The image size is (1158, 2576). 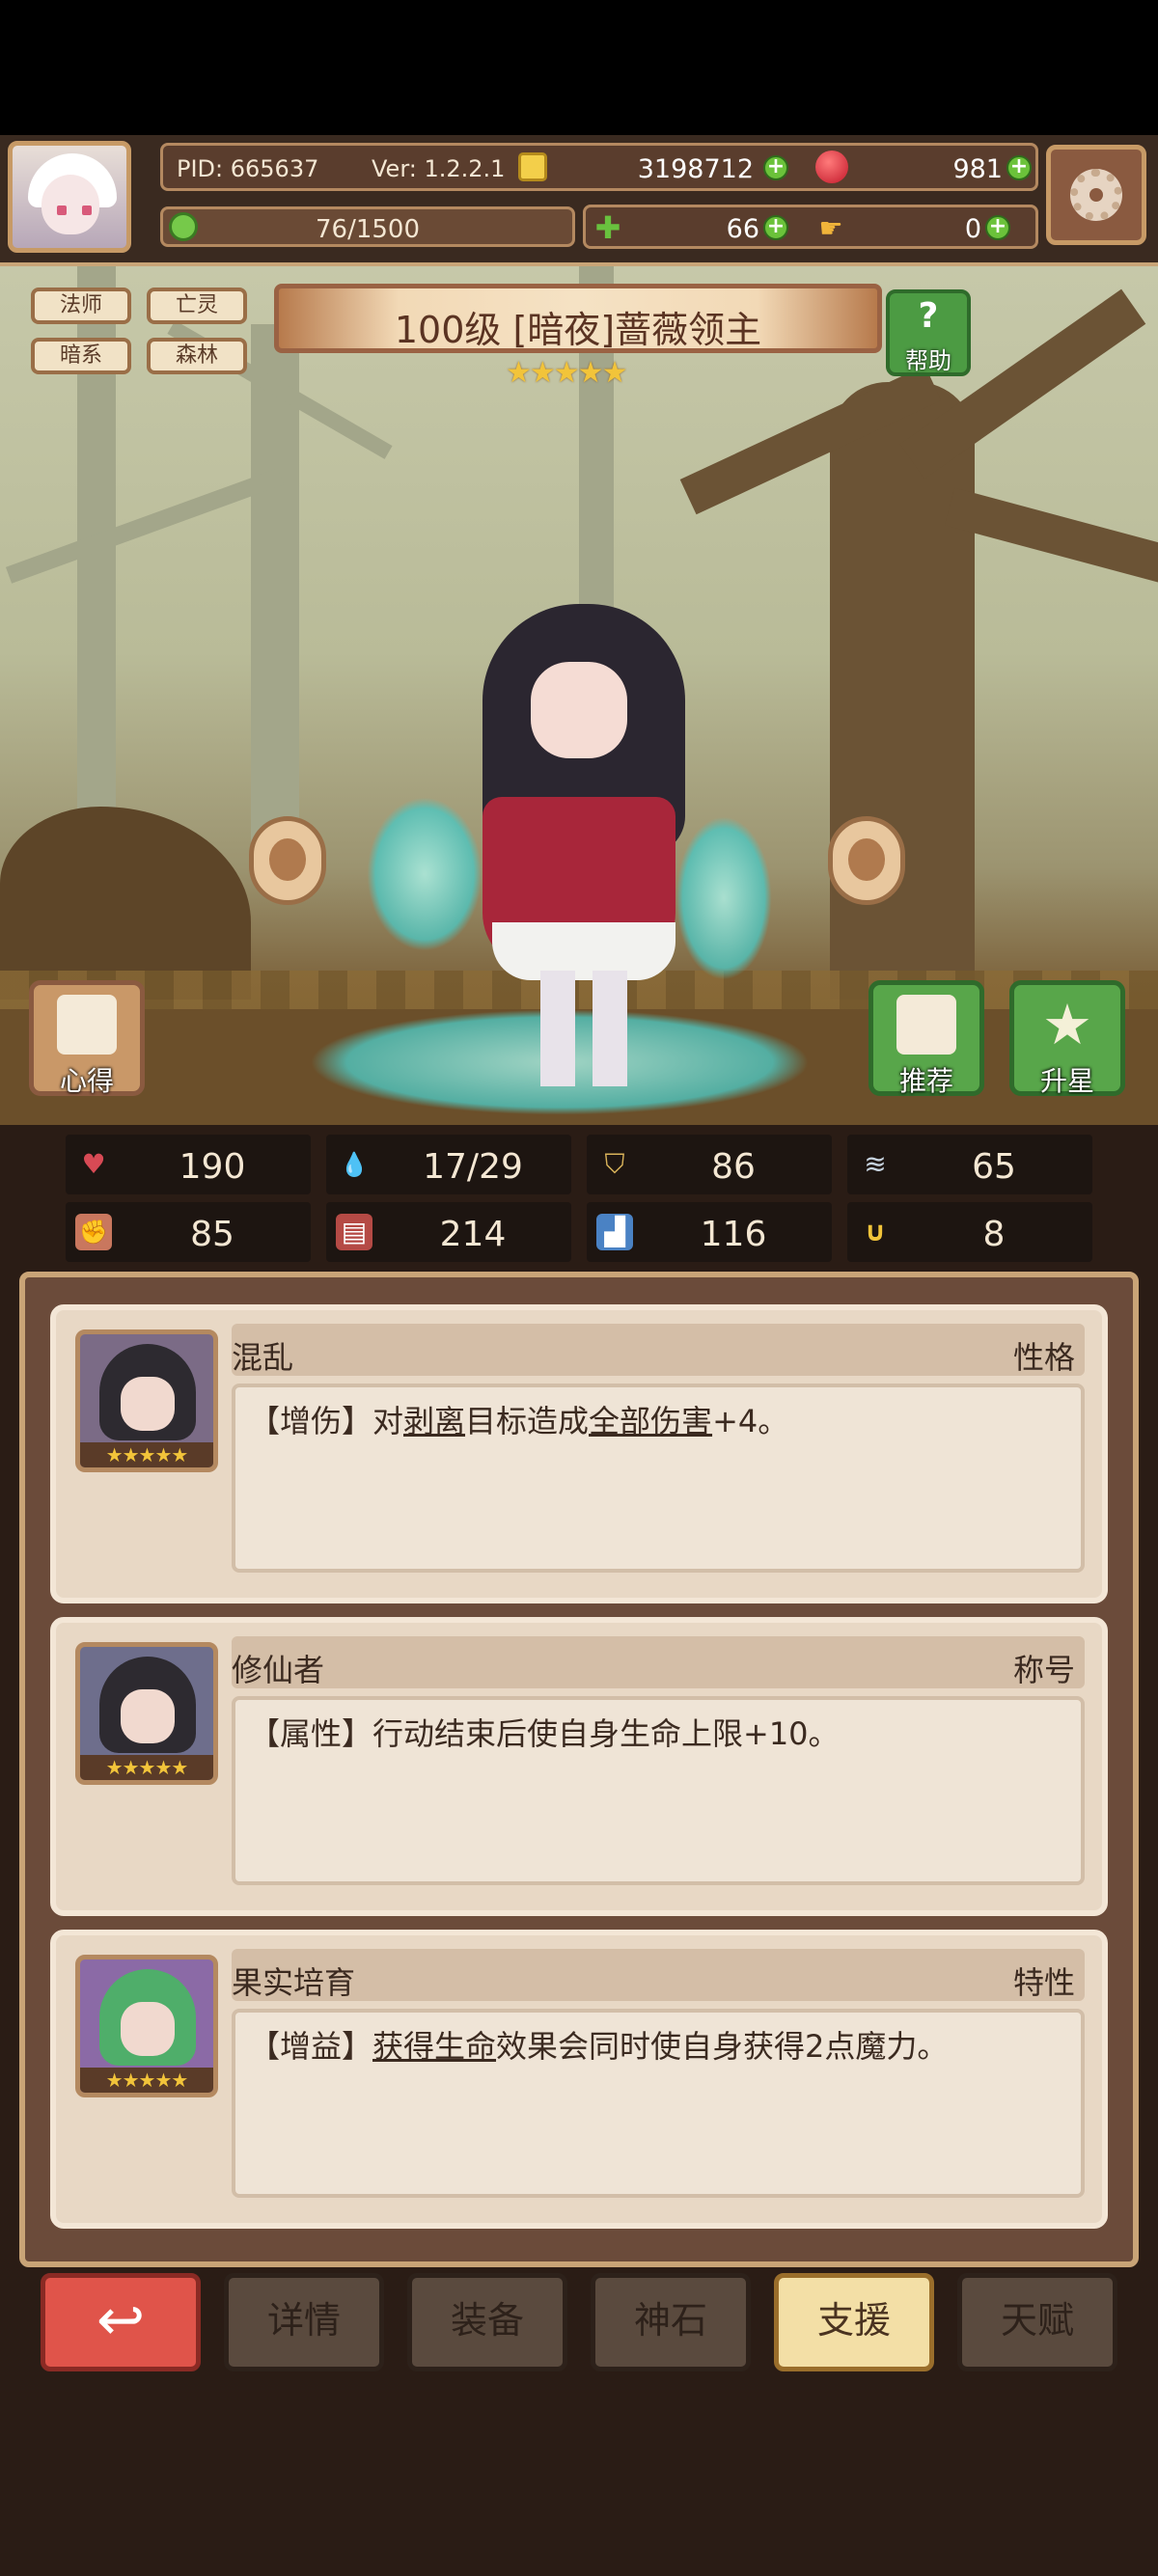 I want to click on star-up-button: ★ 升星, so click(x=1067, y=1038).